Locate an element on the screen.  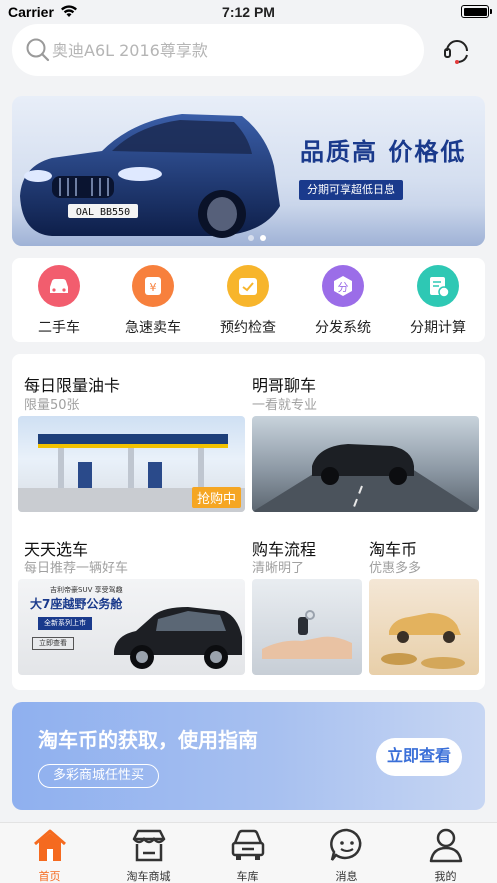
tab-store: 淘车商城 is located at coordinates (148, 855).